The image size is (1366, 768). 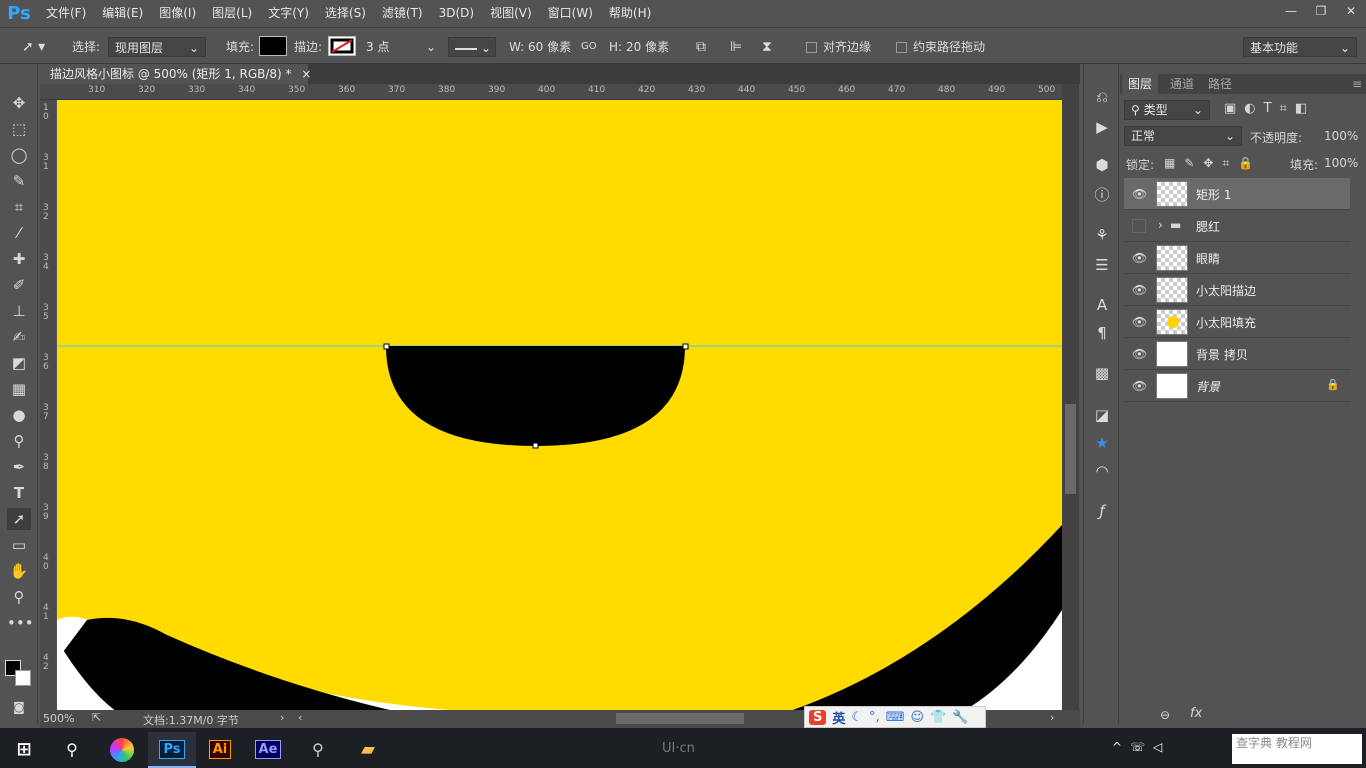 I want to click on menu-filter: 滤镜(T), so click(x=402, y=13).